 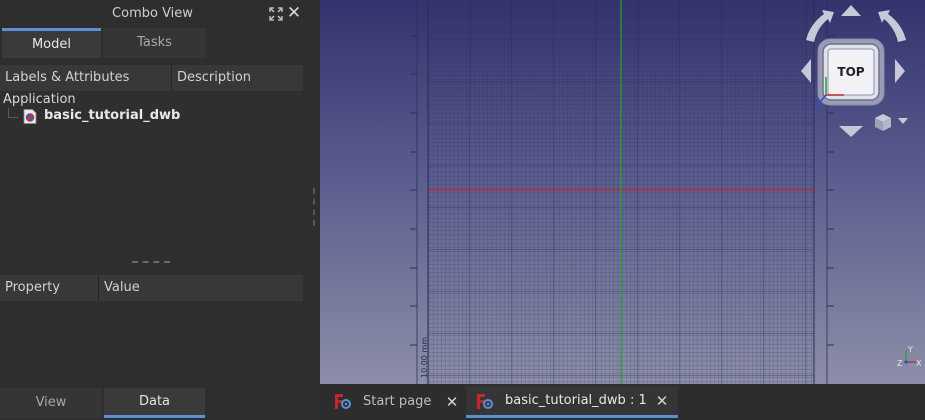 What do you see at coordinates (276, 14) in the screenshot?
I see `float-panel-icon` at bounding box center [276, 14].